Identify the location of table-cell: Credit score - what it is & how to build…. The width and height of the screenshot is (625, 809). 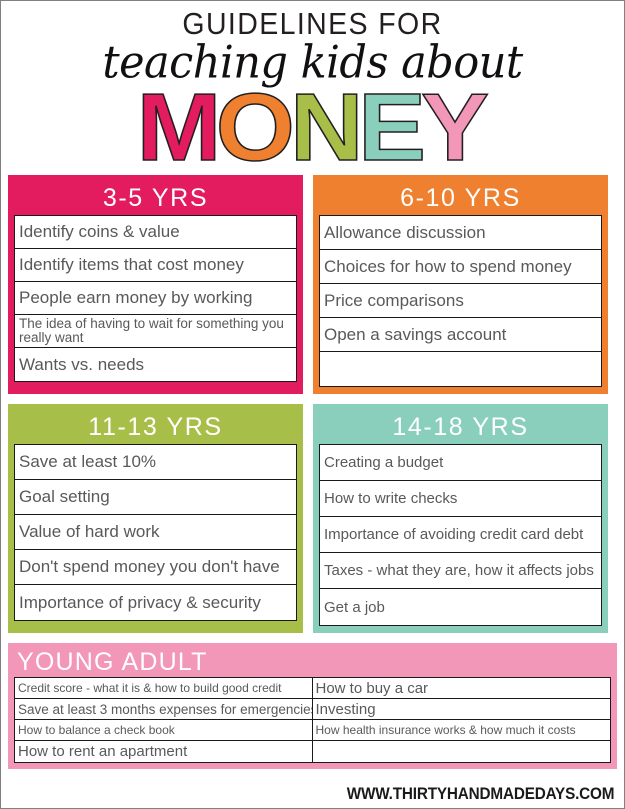
(163, 688).